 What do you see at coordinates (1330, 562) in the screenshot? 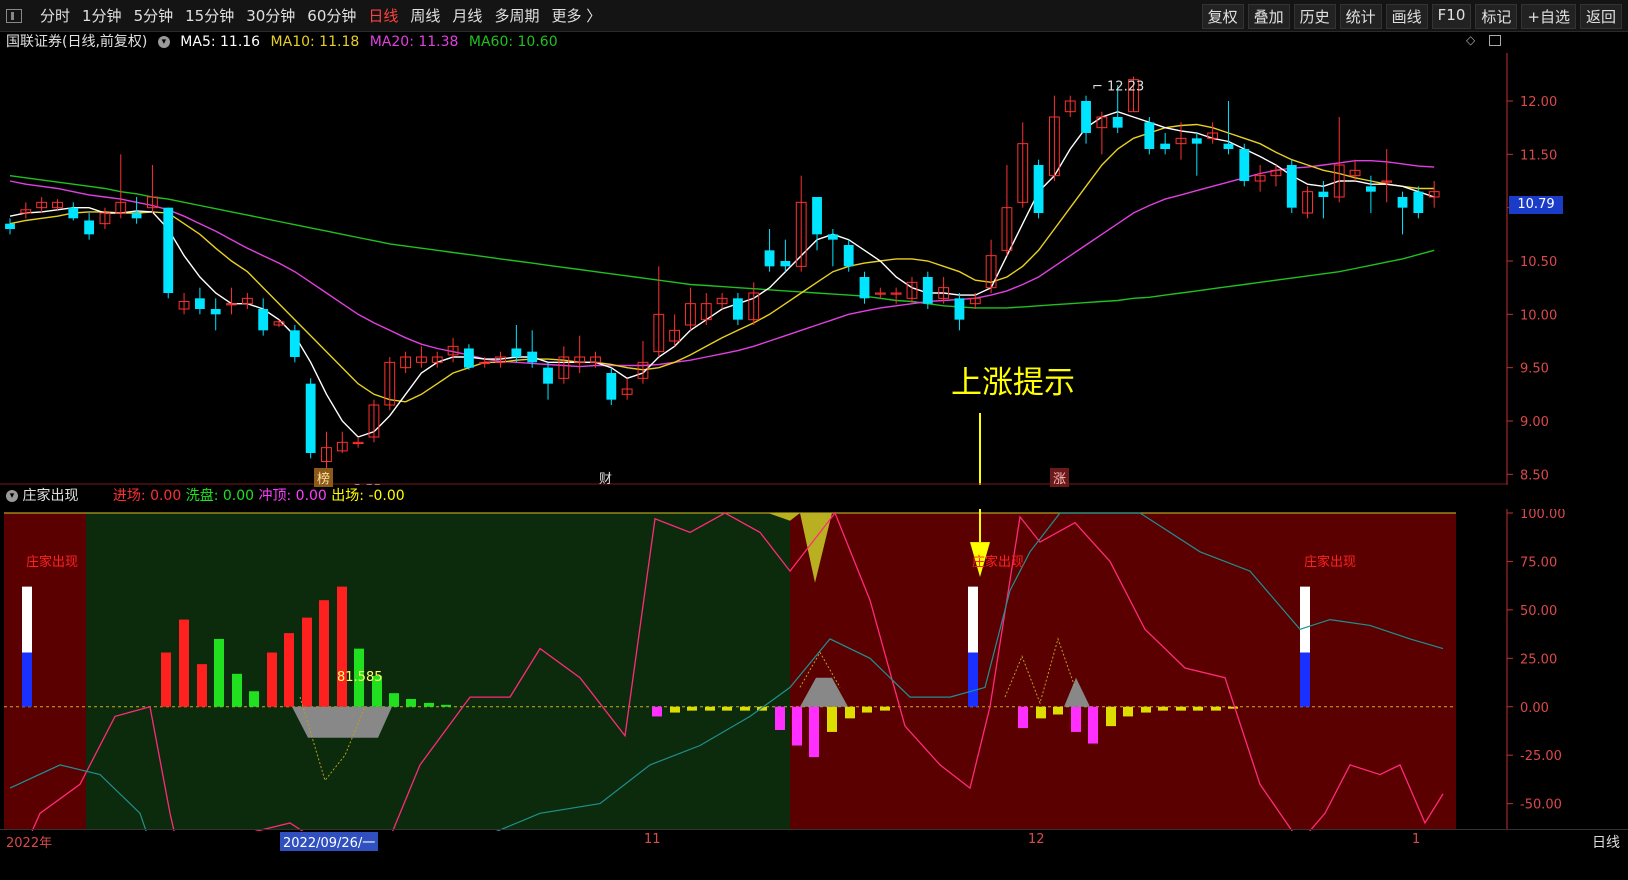
I see `signal-label-3: 庄家出现` at bounding box center [1330, 562].